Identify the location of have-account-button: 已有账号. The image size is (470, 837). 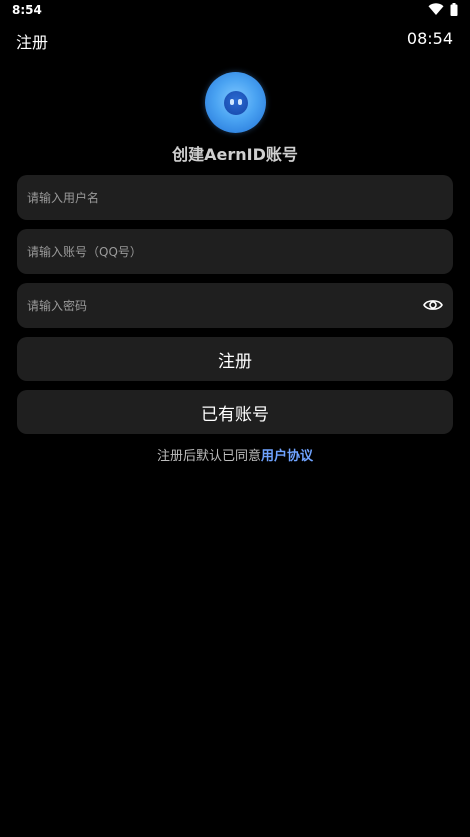
(235, 412).